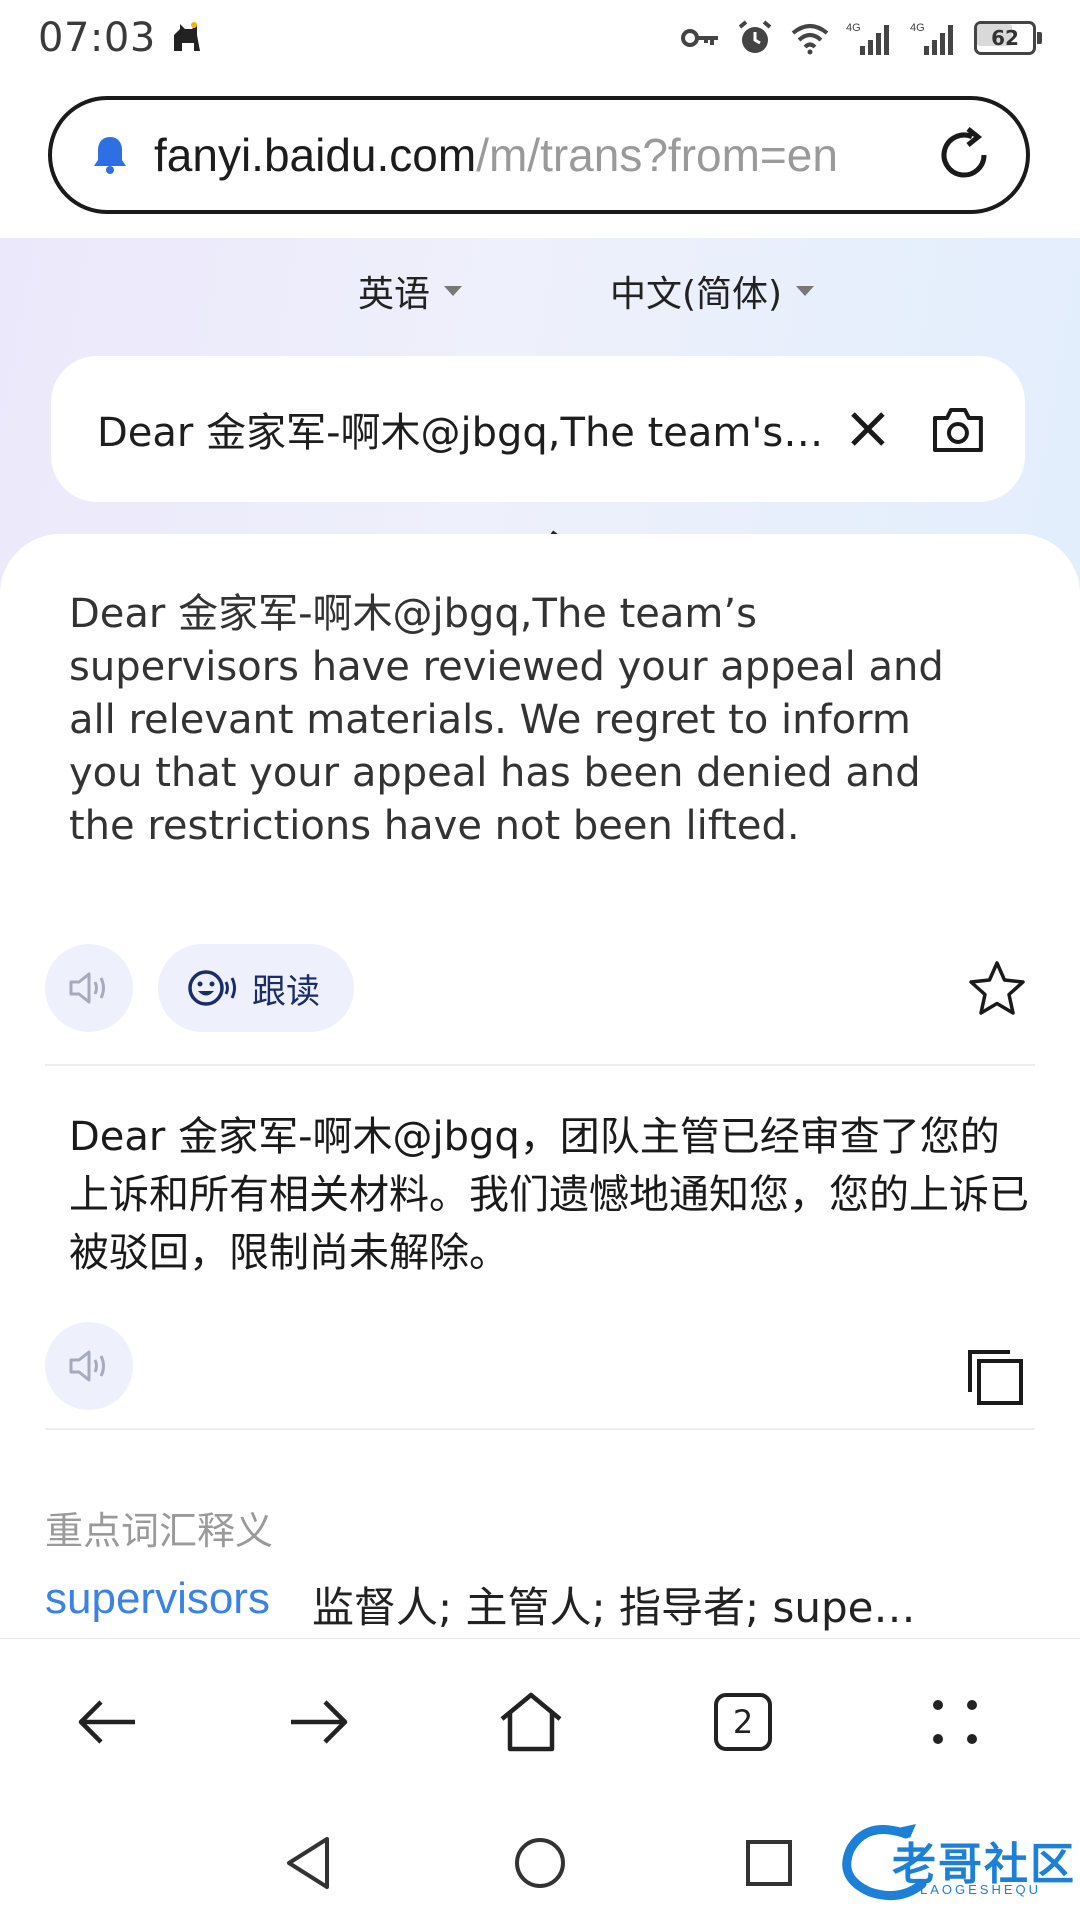 This screenshot has width=1080, height=1920. I want to click on tabs-icon: 2, so click(743, 1722).